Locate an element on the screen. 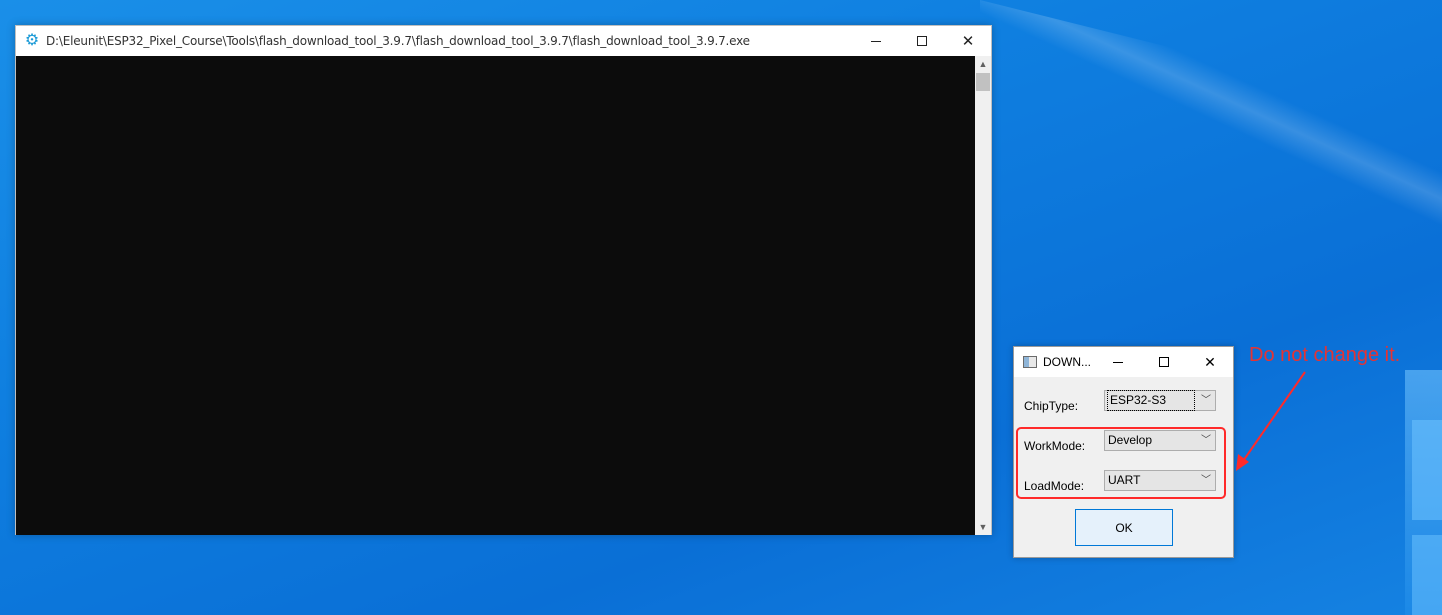  dialog-maximize-button is located at coordinates (1164, 362).